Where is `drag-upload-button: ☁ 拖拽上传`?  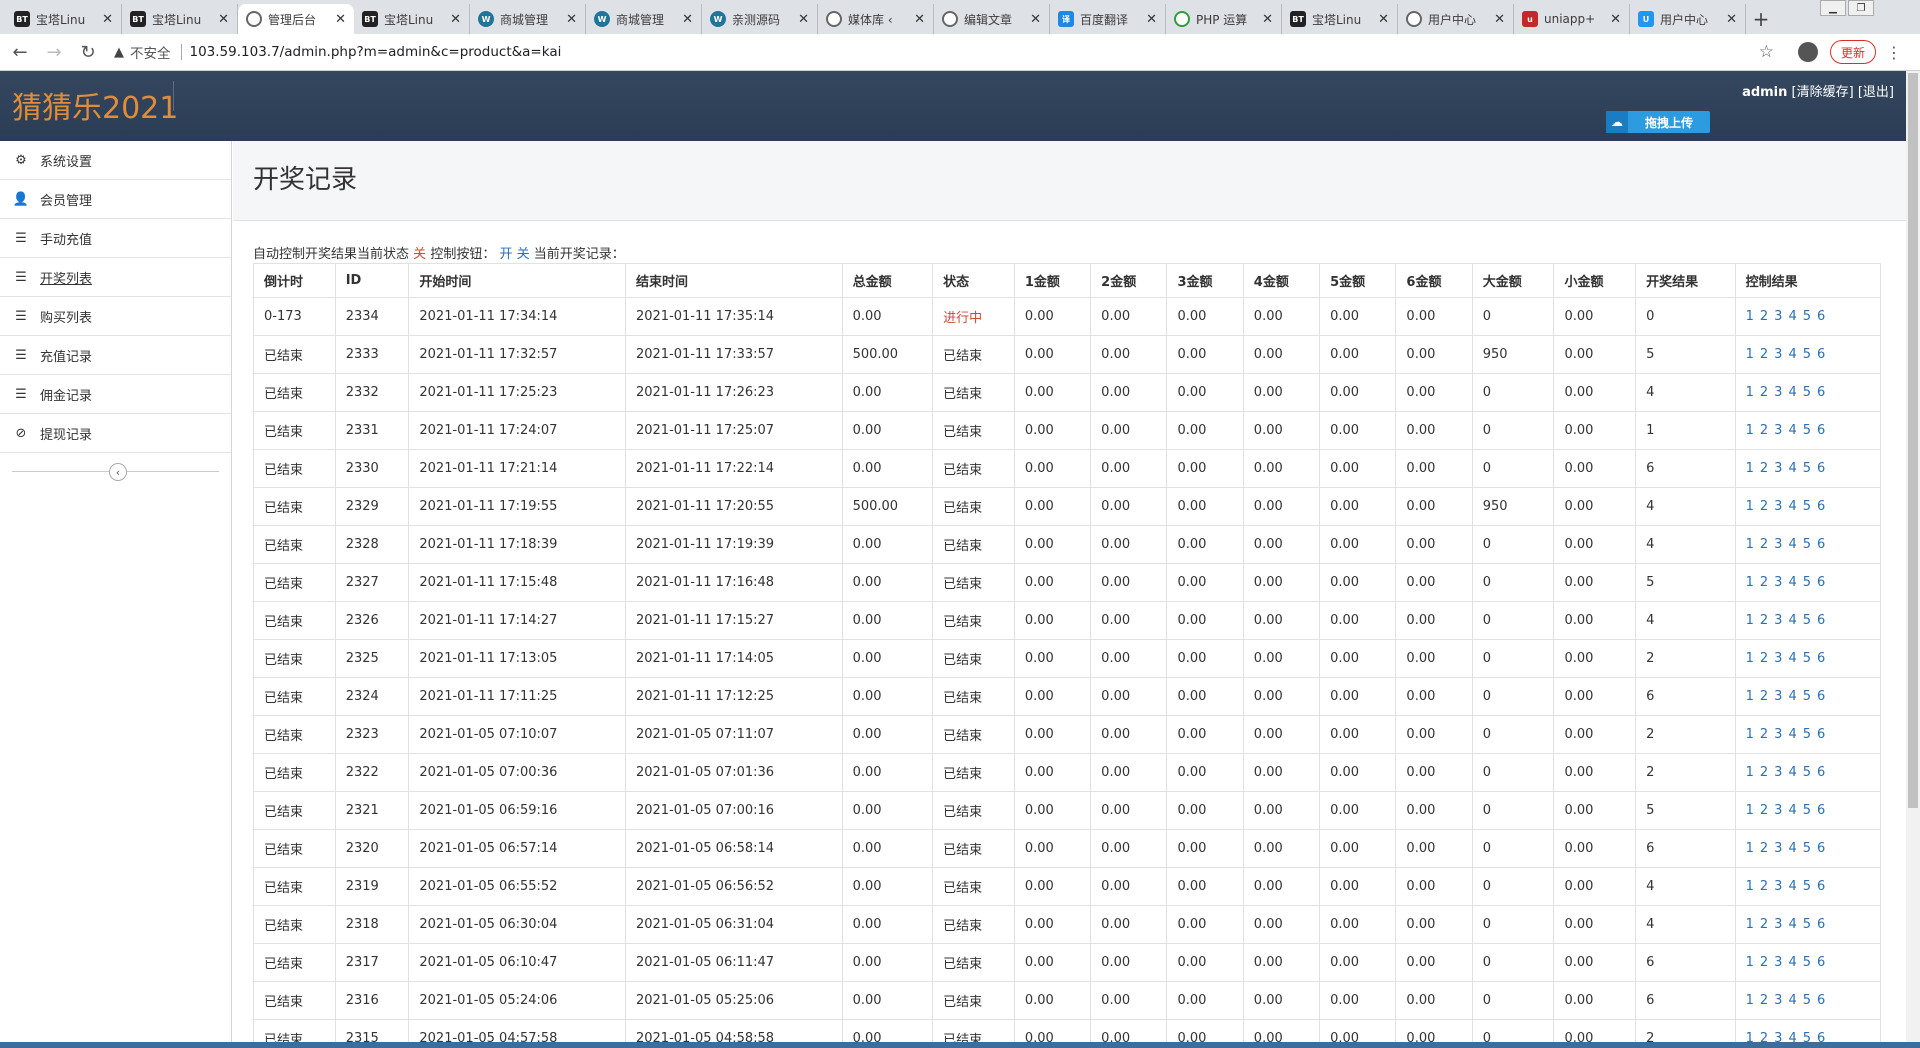
drag-upload-button: ☁ 拖拽上传 is located at coordinates (1658, 122).